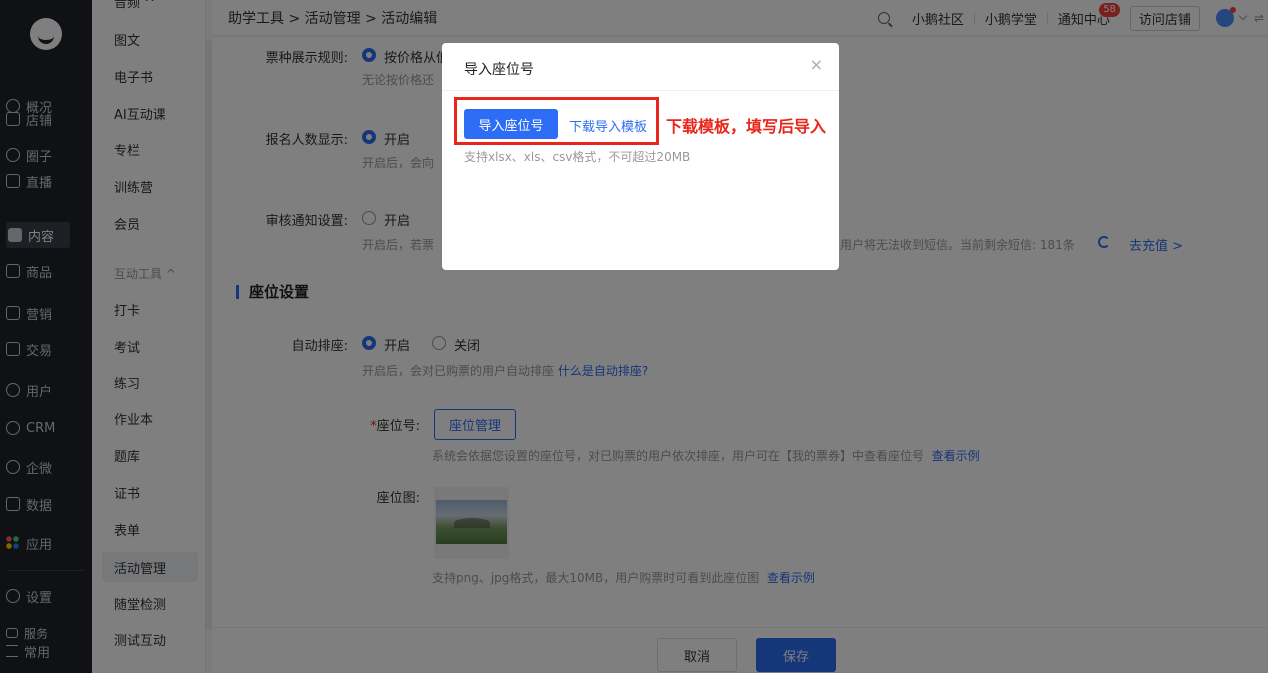  What do you see at coordinates (608, 125) in the screenshot?
I see `download-template-link: 下载导入模板` at bounding box center [608, 125].